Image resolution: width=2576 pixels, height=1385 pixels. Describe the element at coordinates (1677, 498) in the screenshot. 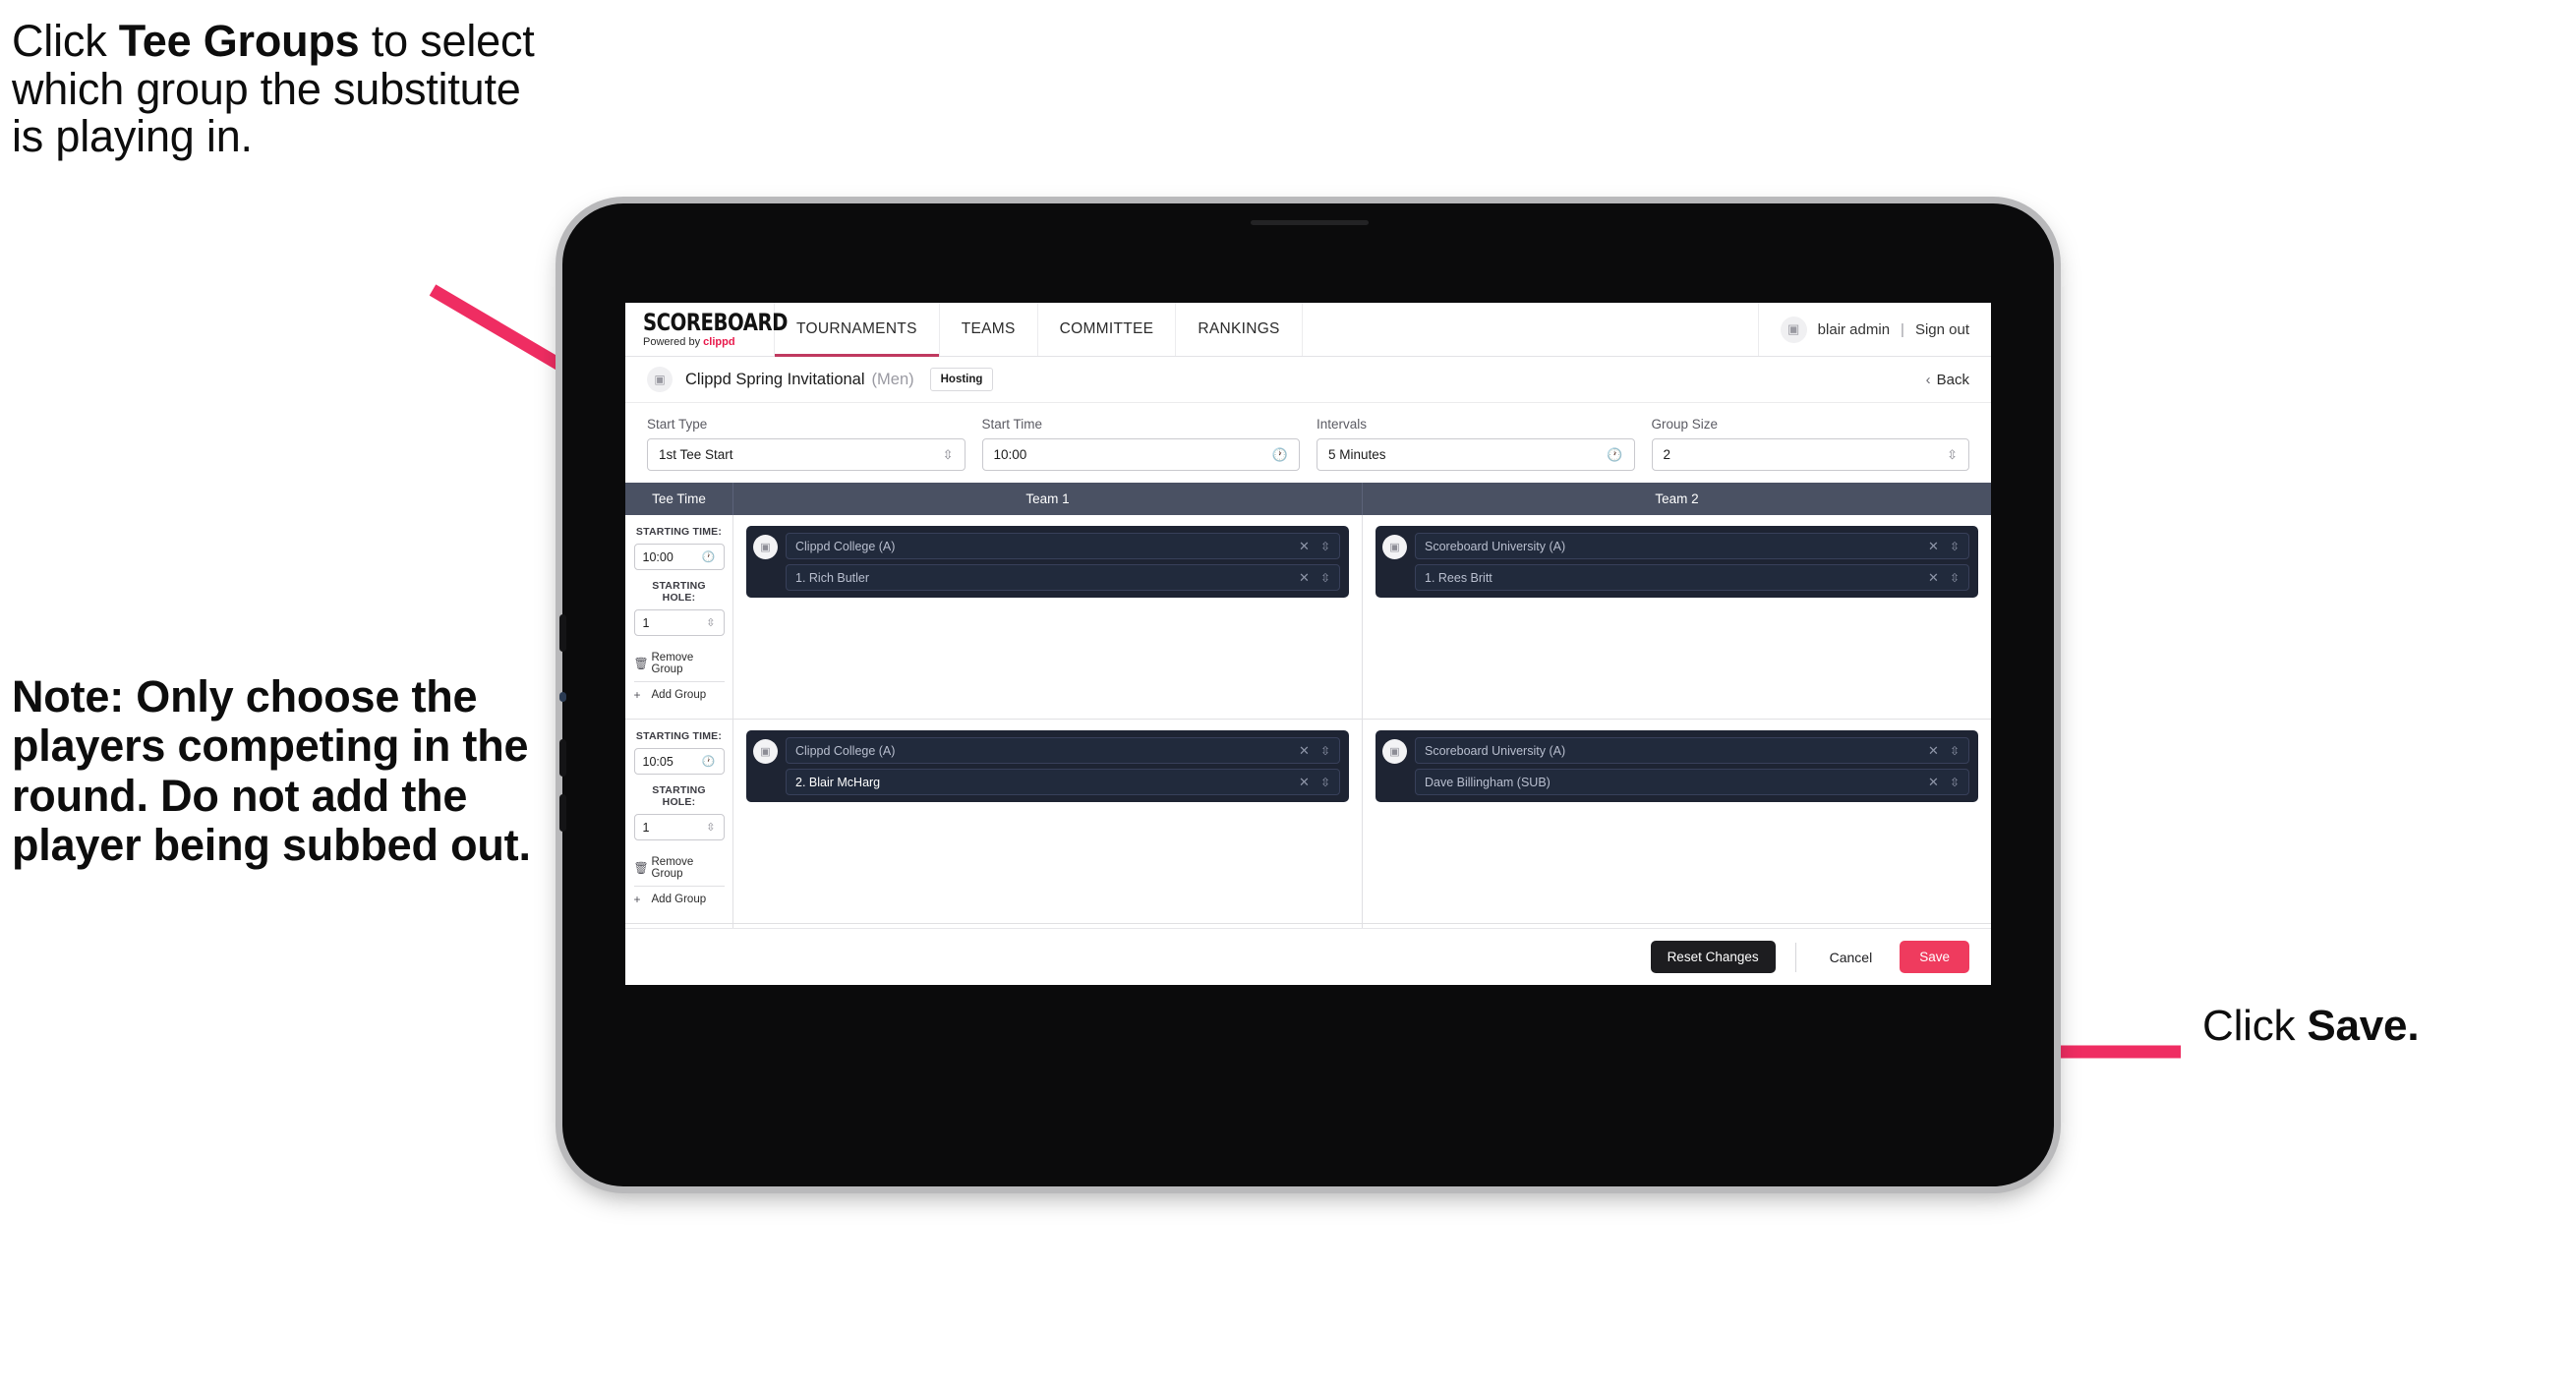

I see `column-header-team-2: Team 2` at that location.